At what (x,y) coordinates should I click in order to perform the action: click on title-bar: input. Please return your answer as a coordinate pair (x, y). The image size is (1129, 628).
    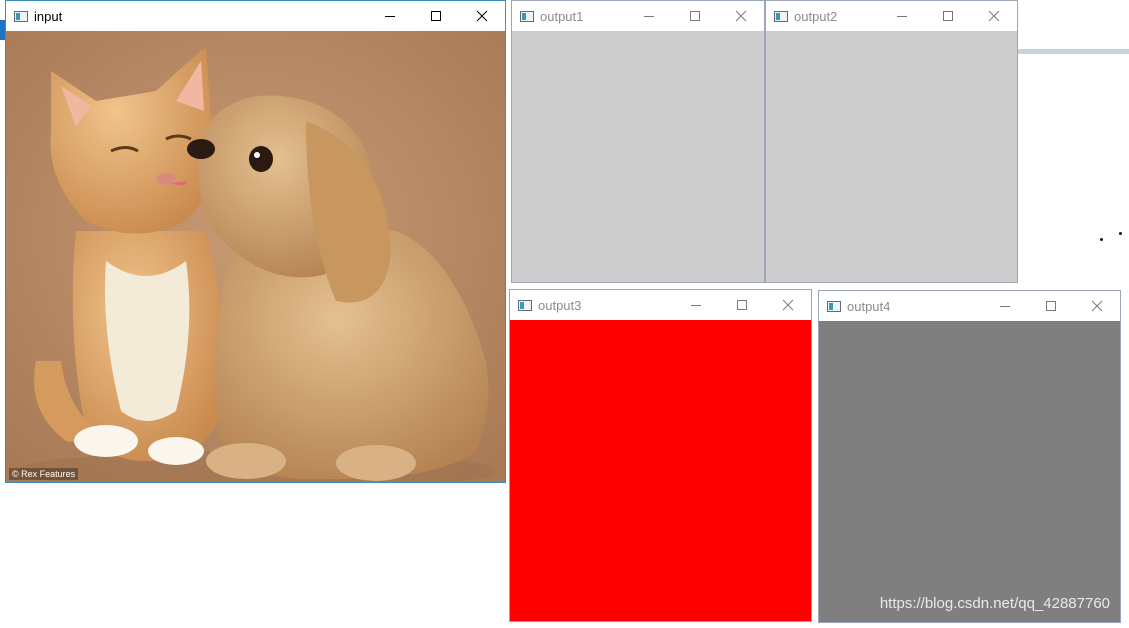
    Looking at the image, I should click on (255, 16).